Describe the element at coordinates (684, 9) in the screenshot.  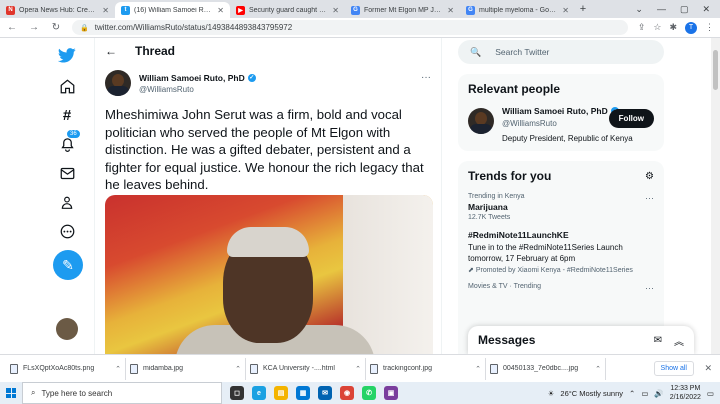
I see `maximize-icon: ▢` at that location.